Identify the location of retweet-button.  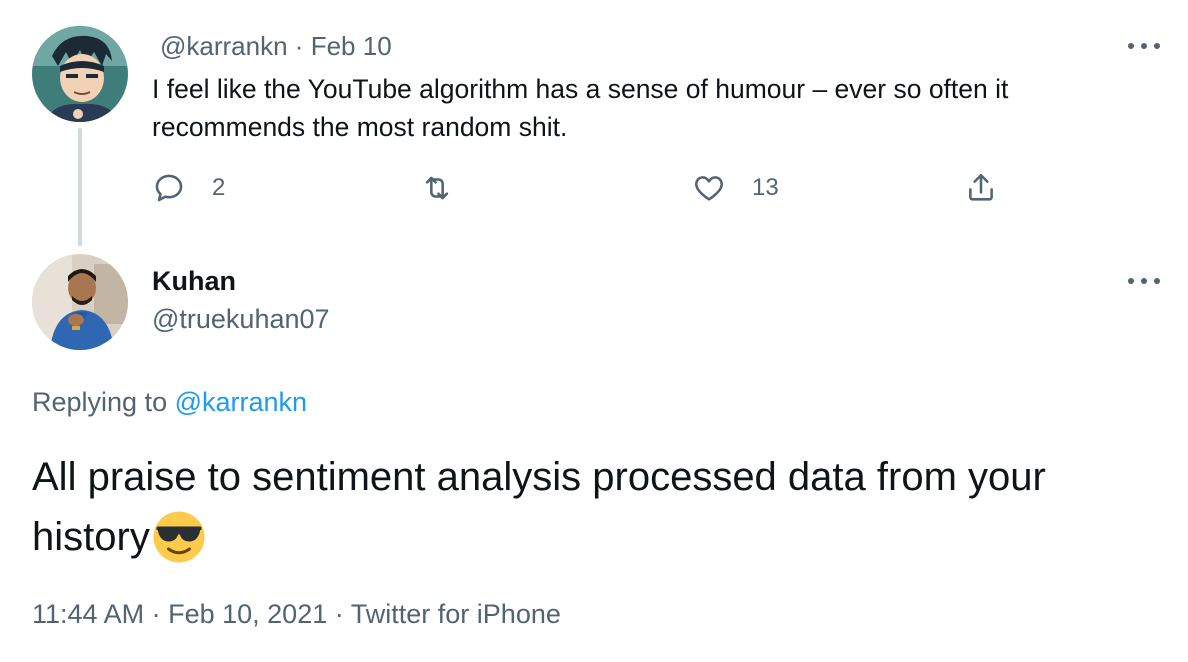
(450, 188).